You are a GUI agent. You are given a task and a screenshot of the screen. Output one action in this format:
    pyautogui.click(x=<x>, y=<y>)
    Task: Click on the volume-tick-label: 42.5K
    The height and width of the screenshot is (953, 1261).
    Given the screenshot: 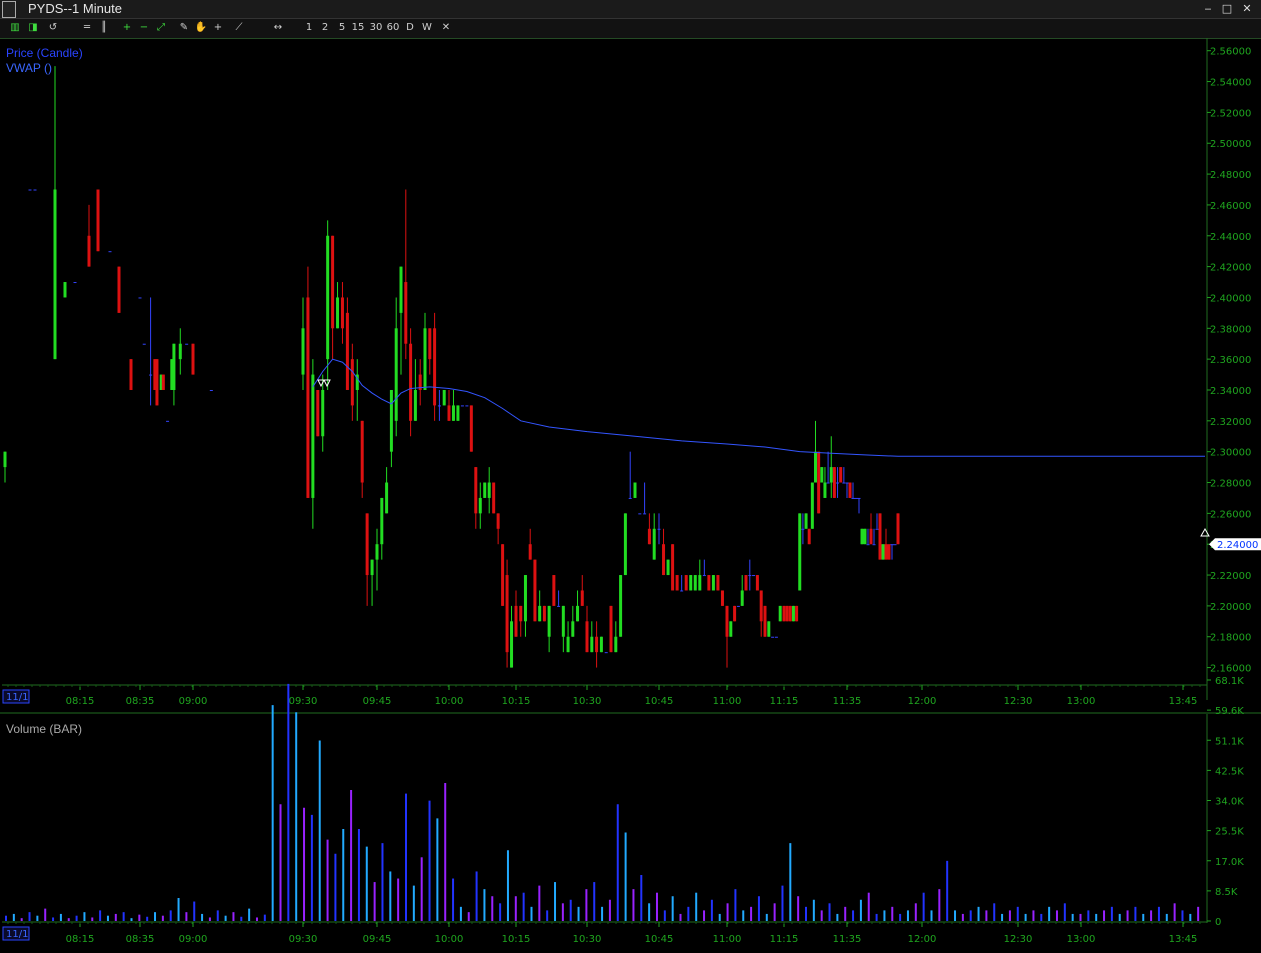 What is the action you would take?
    pyautogui.click(x=1229, y=771)
    